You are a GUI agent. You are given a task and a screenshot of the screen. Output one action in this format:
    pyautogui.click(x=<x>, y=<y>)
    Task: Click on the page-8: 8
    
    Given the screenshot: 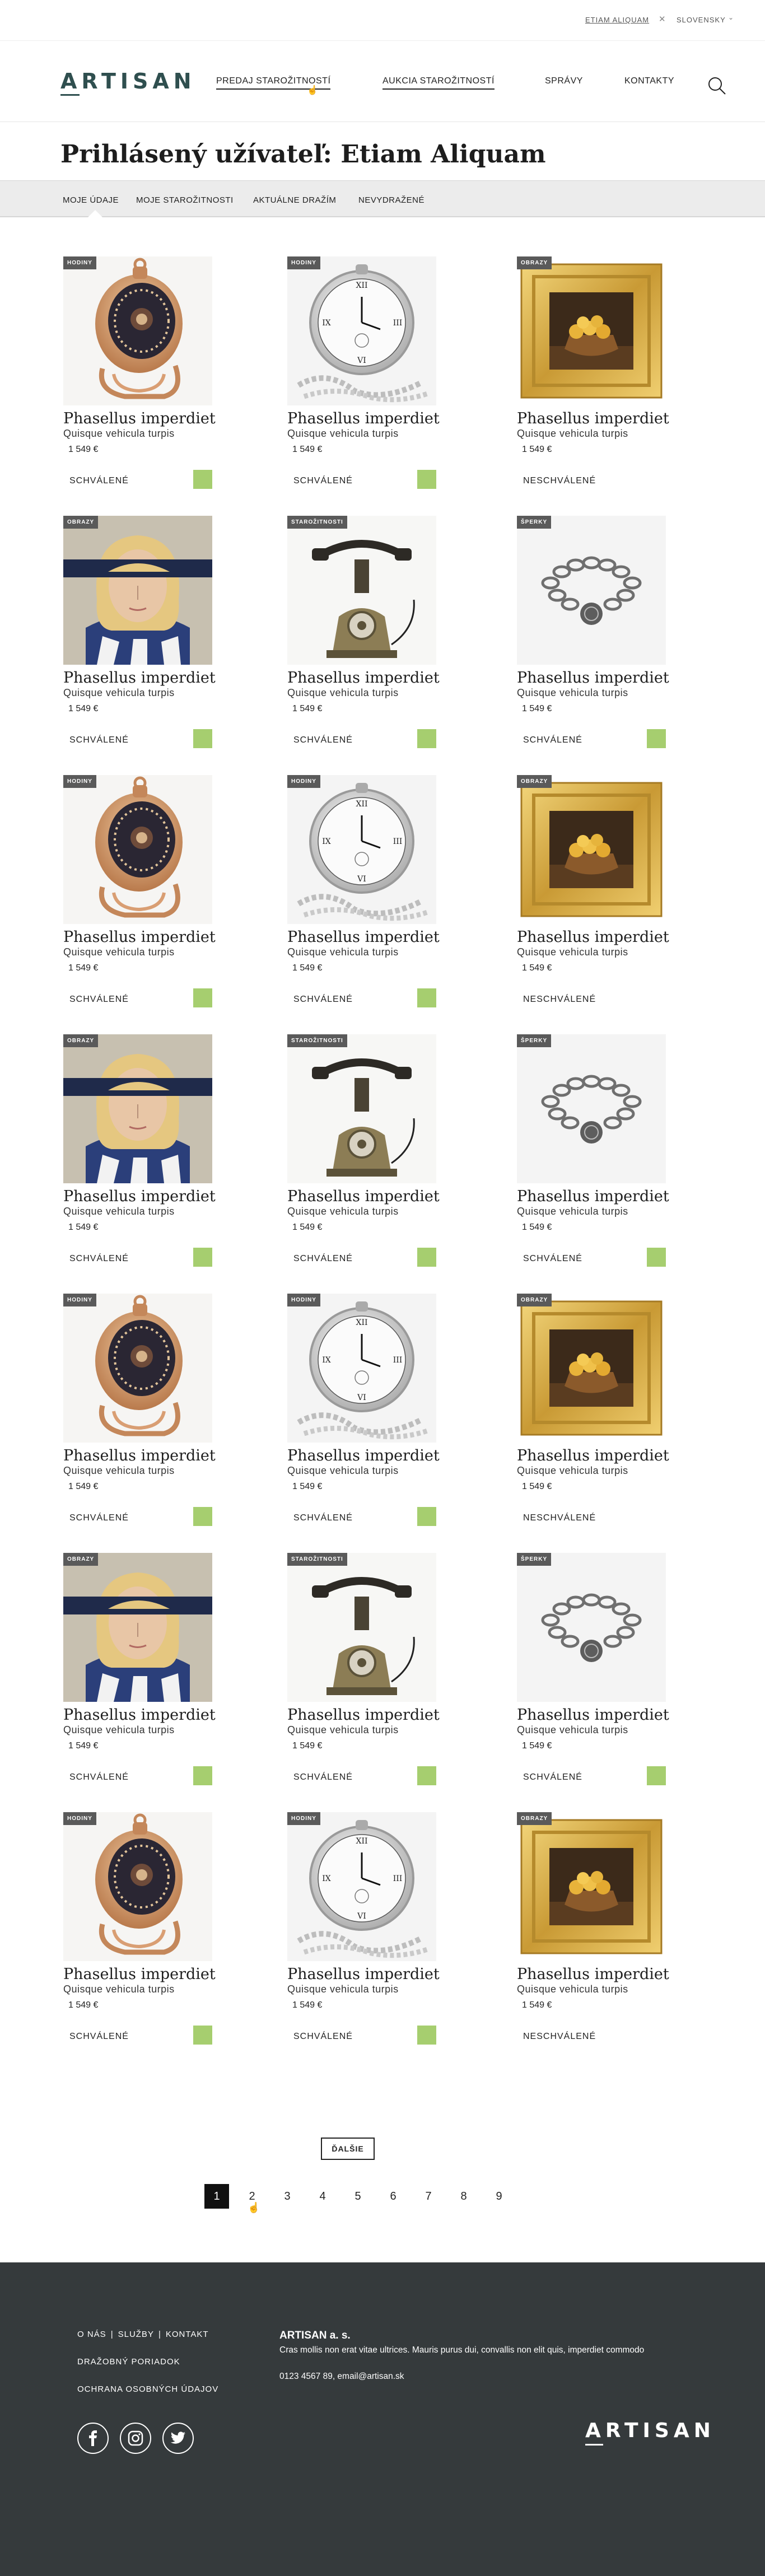 What is the action you would take?
    pyautogui.click(x=463, y=2197)
    